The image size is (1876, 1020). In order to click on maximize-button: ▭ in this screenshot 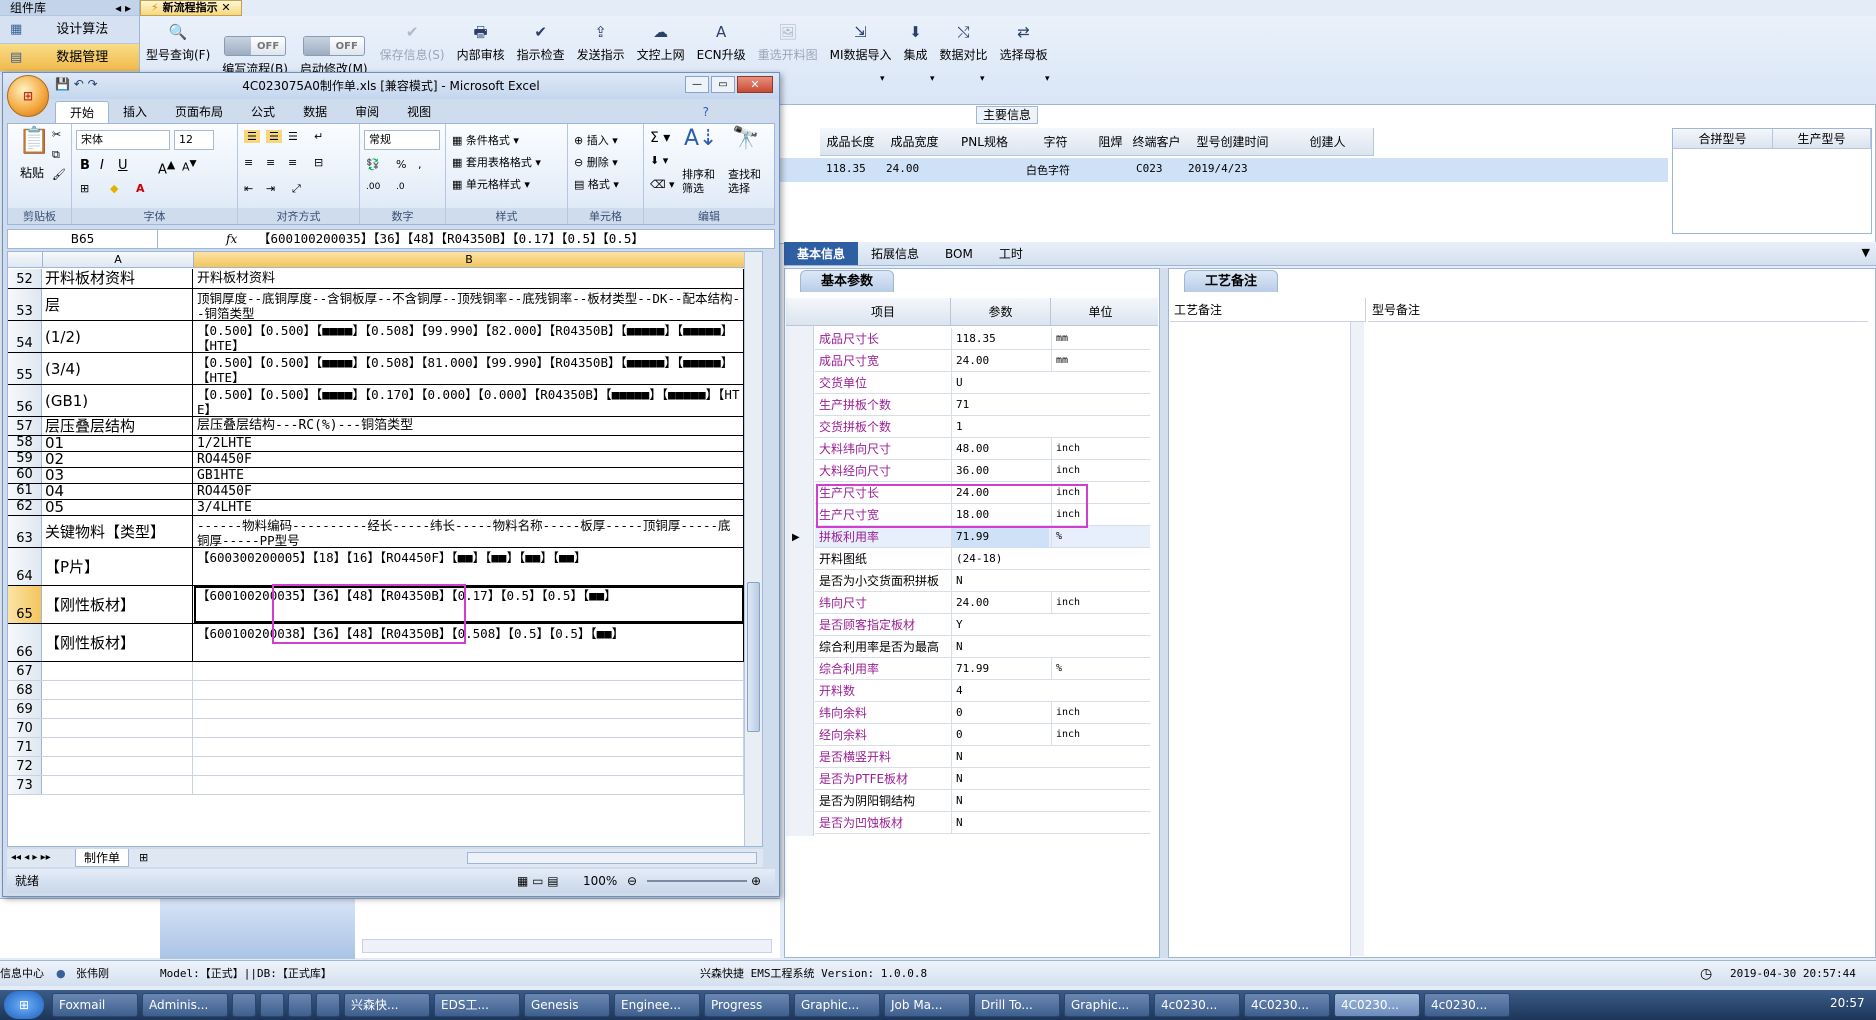, I will do `click(723, 84)`.